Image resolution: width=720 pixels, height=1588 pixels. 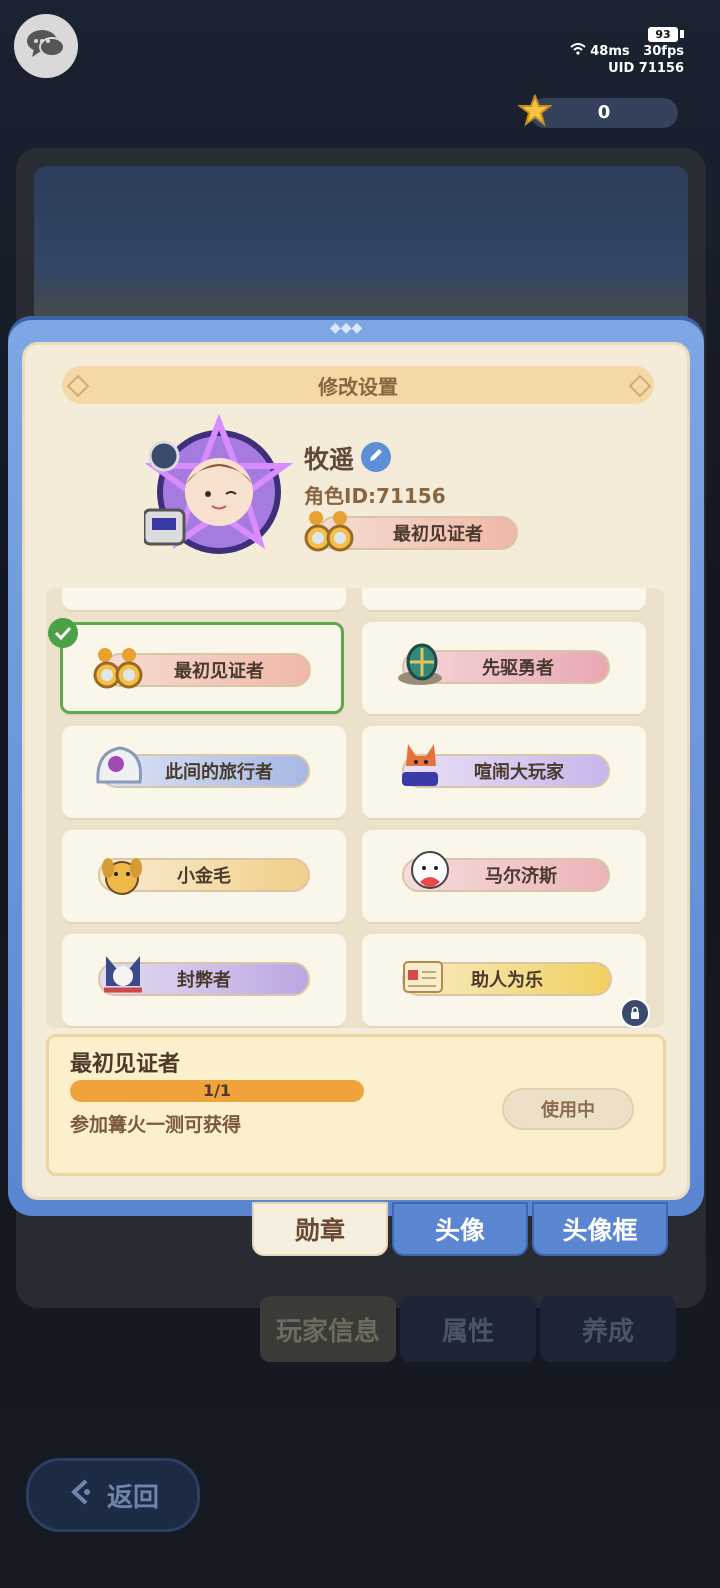 I want to click on status-bar: 93 48ms 30fps UID 71156, so click(x=627, y=51).